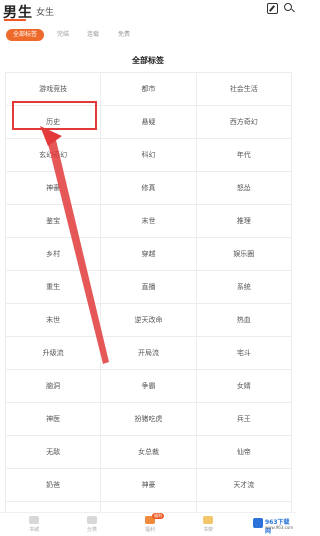  Describe the element at coordinates (272, 8) in the screenshot. I see `edit-icon` at that location.